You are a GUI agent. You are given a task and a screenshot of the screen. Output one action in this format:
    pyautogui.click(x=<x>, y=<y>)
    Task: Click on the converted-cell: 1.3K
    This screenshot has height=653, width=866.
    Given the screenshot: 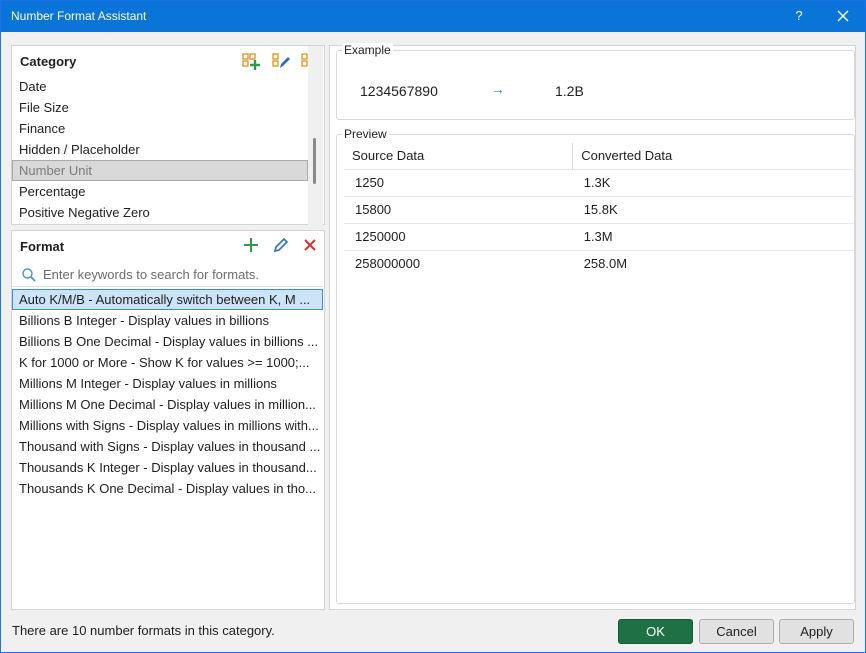 What is the action you would take?
    pyautogui.click(x=713, y=182)
    